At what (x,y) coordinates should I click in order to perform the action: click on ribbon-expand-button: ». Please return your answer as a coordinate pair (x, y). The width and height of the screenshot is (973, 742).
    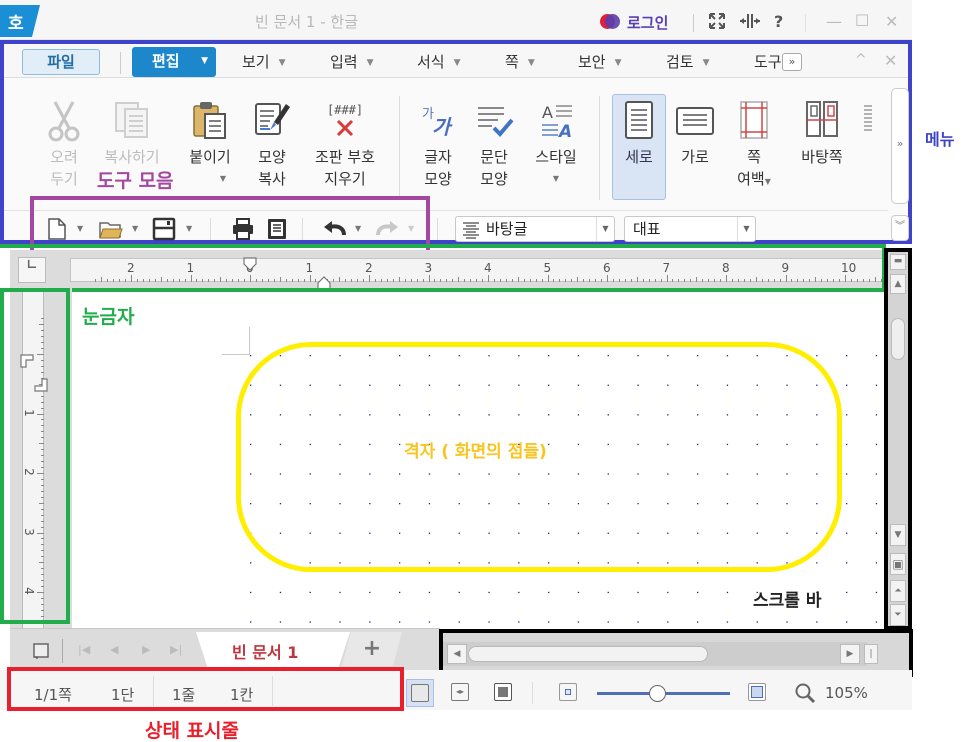
    Looking at the image, I should click on (900, 146).